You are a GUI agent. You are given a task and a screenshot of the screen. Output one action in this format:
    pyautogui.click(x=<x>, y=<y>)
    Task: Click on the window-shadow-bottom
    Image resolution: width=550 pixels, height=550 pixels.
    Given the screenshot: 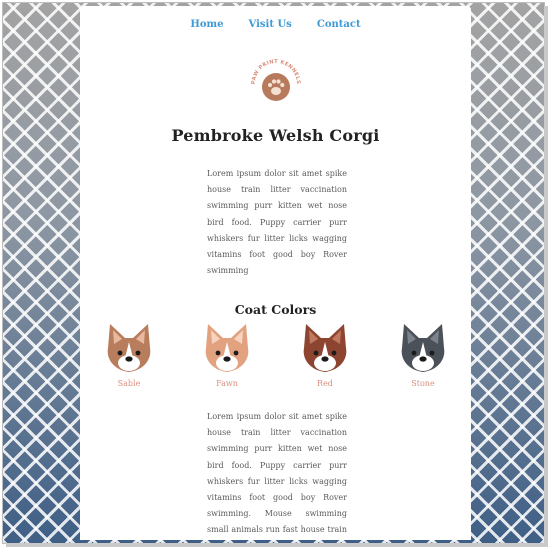 What is the action you would take?
    pyautogui.click(x=277, y=545)
    